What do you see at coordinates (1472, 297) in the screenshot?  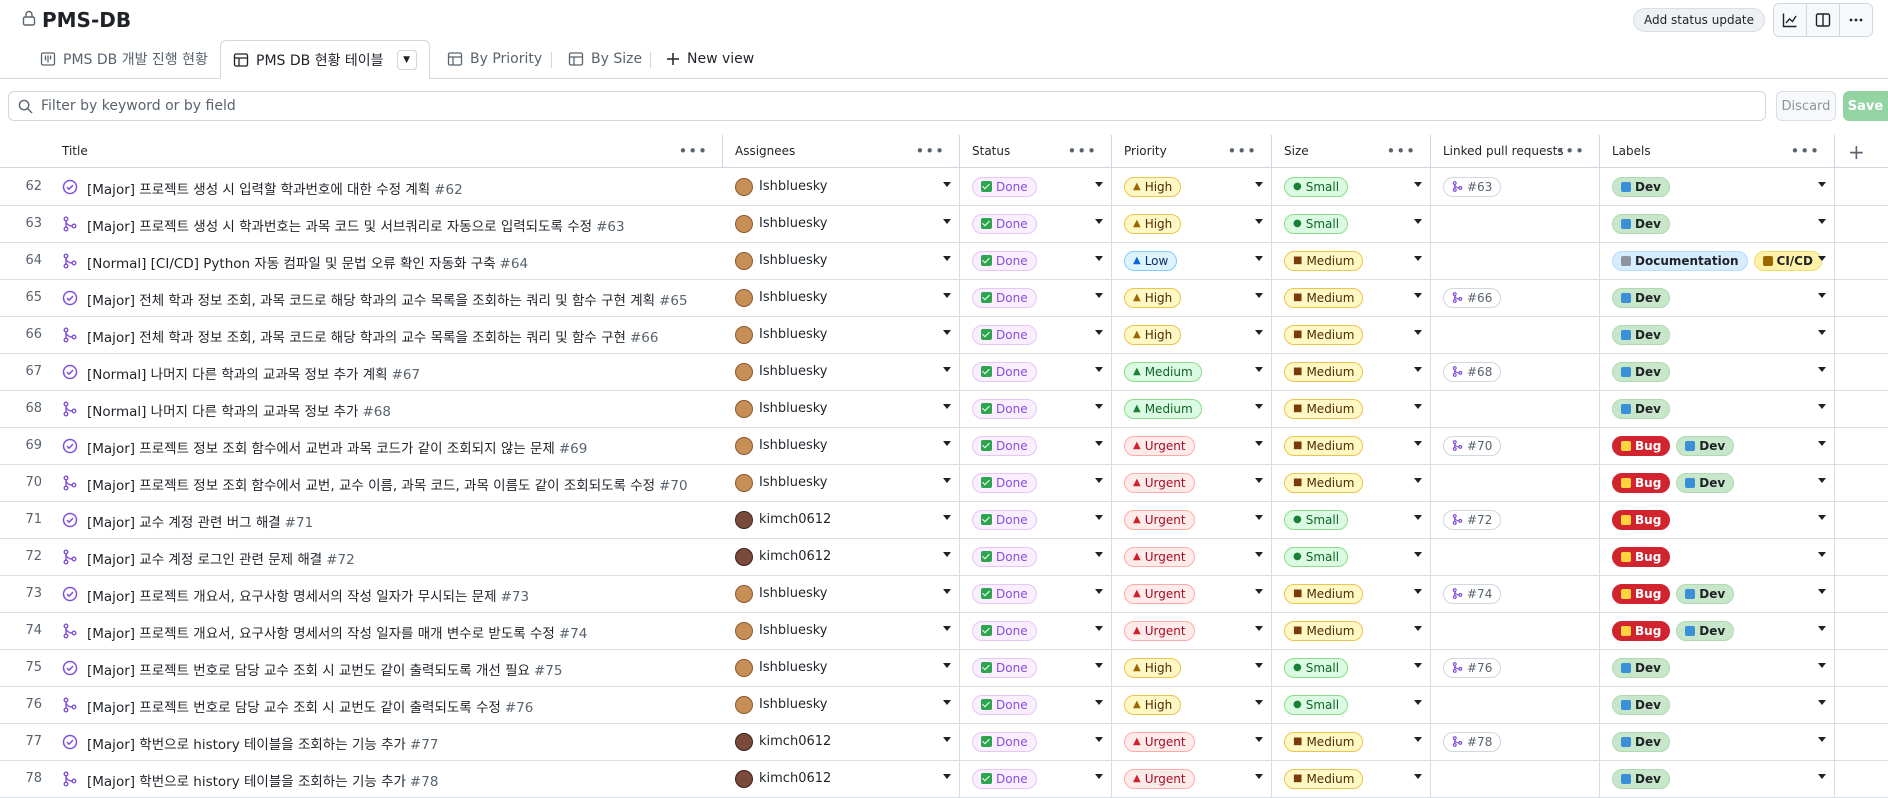 I see `linked-pr-badge: #66` at bounding box center [1472, 297].